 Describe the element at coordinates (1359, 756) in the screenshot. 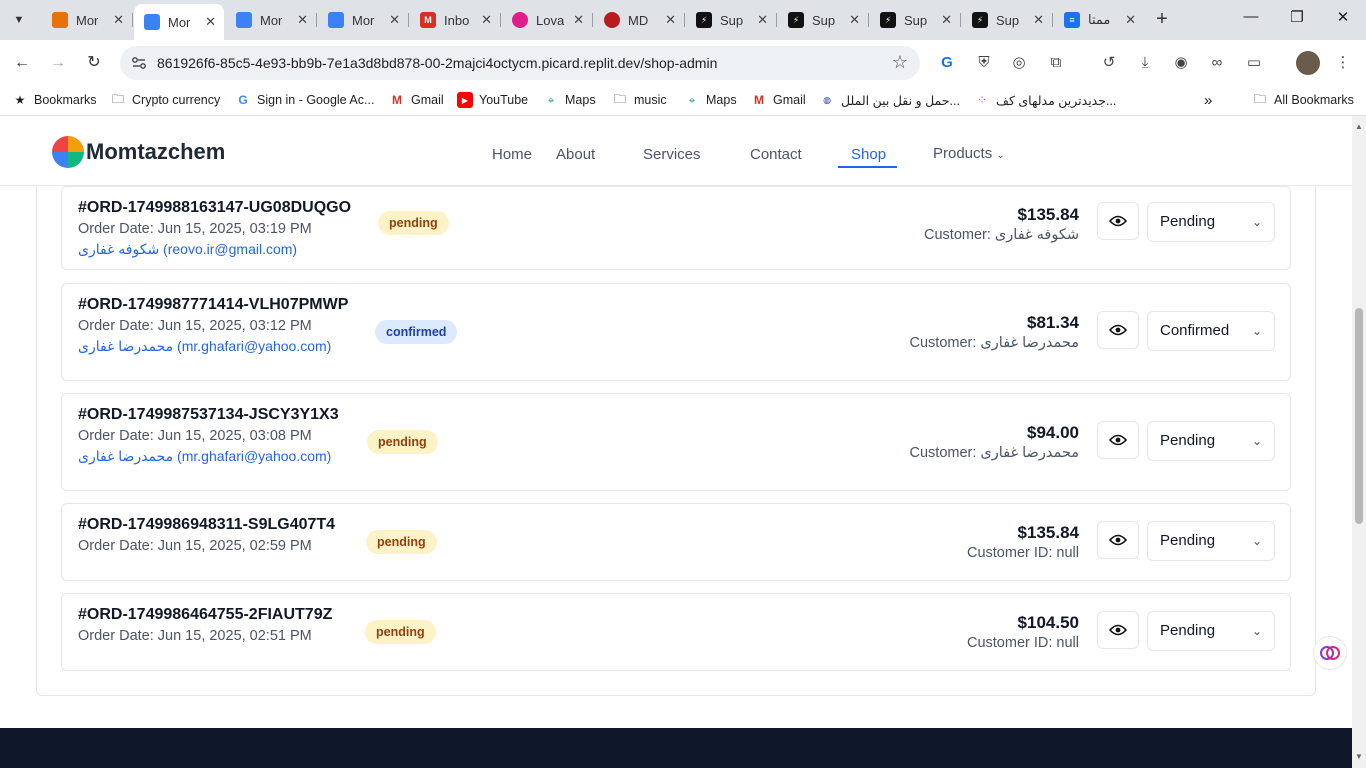

I see `scroll-down-icon: ▼` at that location.